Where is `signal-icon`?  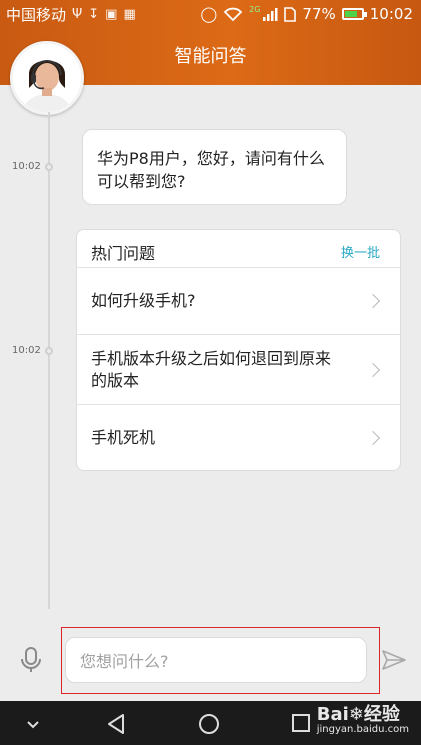 signal-icon is located at coordinates (270, 14).